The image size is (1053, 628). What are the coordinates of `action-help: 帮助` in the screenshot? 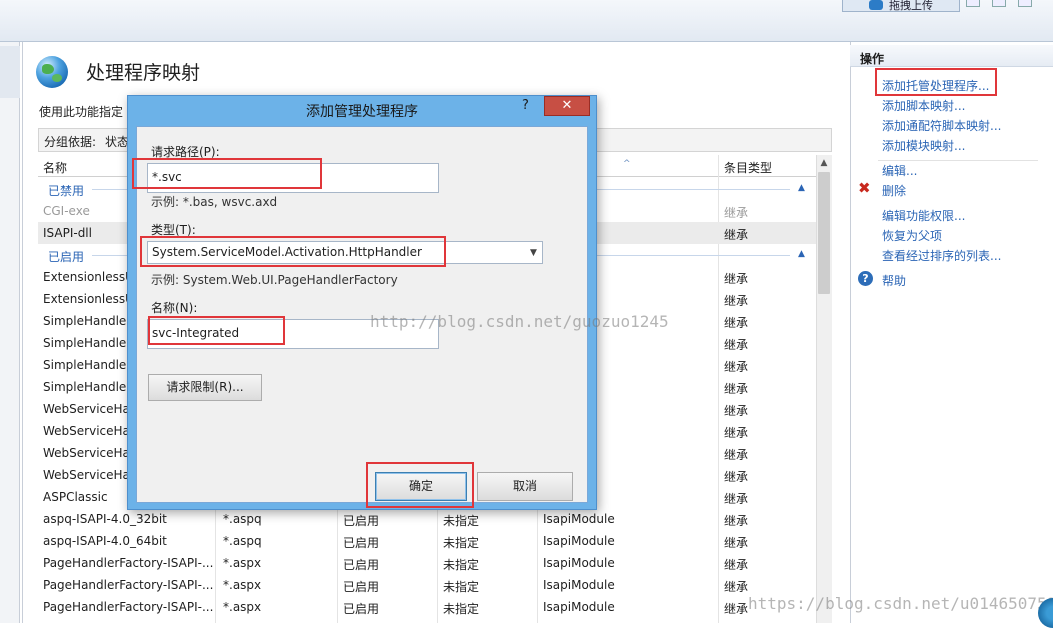 It's located at (894, 280).